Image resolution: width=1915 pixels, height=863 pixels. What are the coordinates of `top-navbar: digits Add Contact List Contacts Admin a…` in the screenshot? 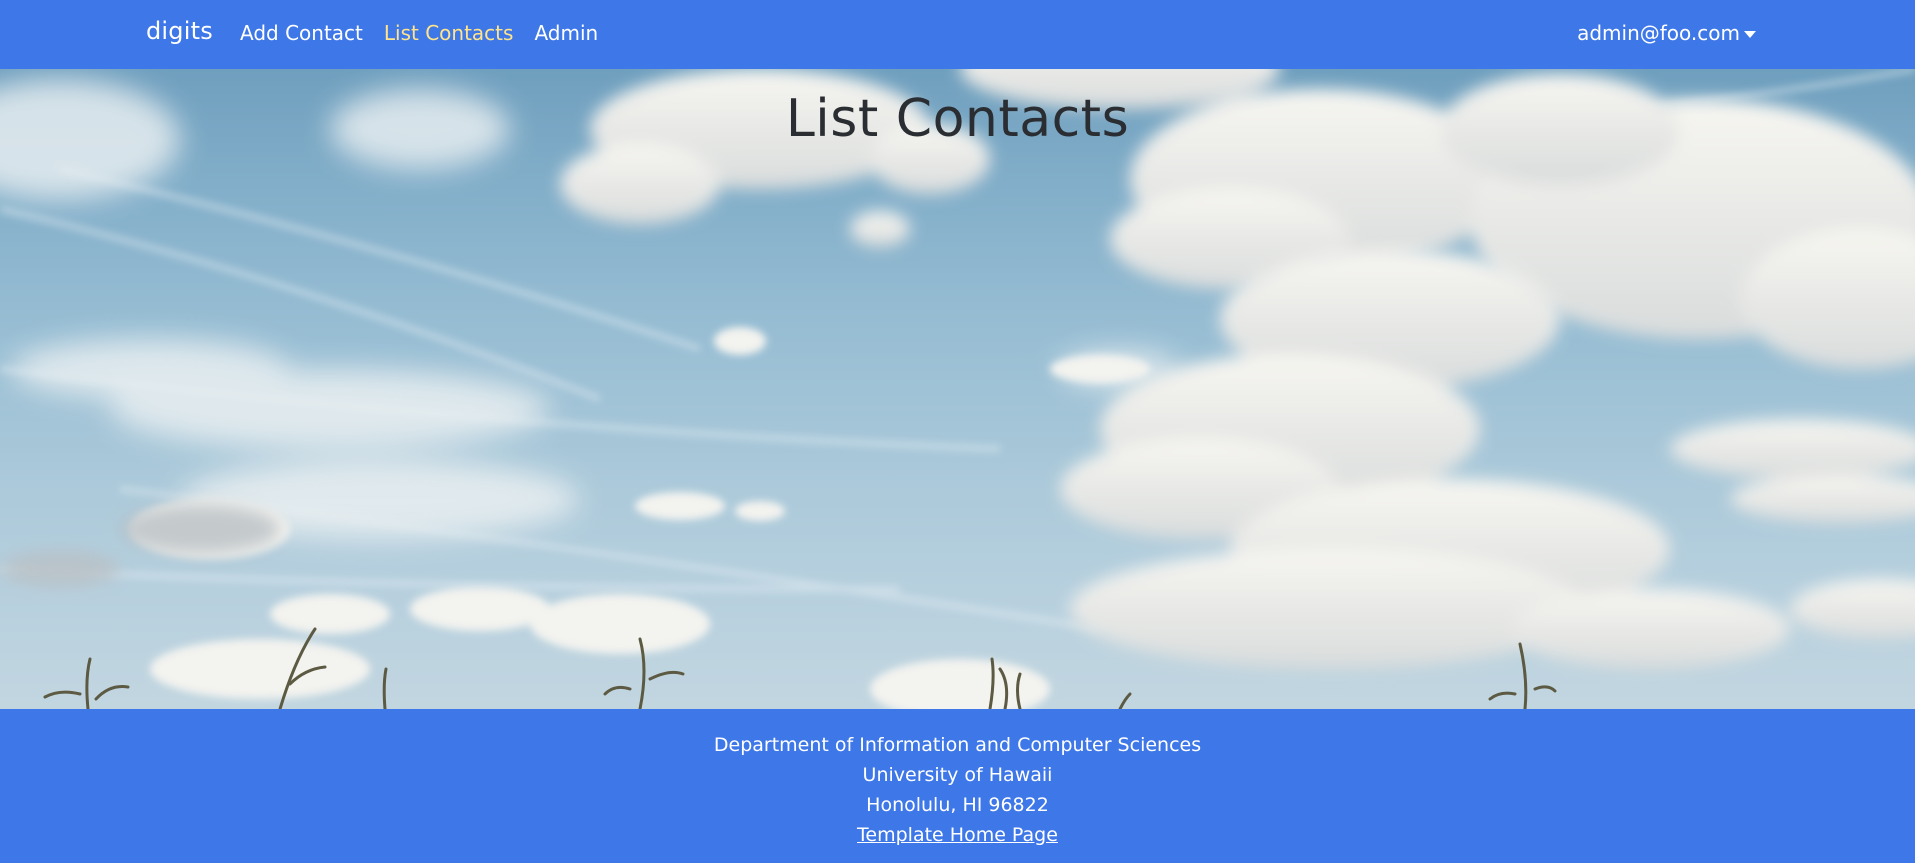 It's located at (957, 34).